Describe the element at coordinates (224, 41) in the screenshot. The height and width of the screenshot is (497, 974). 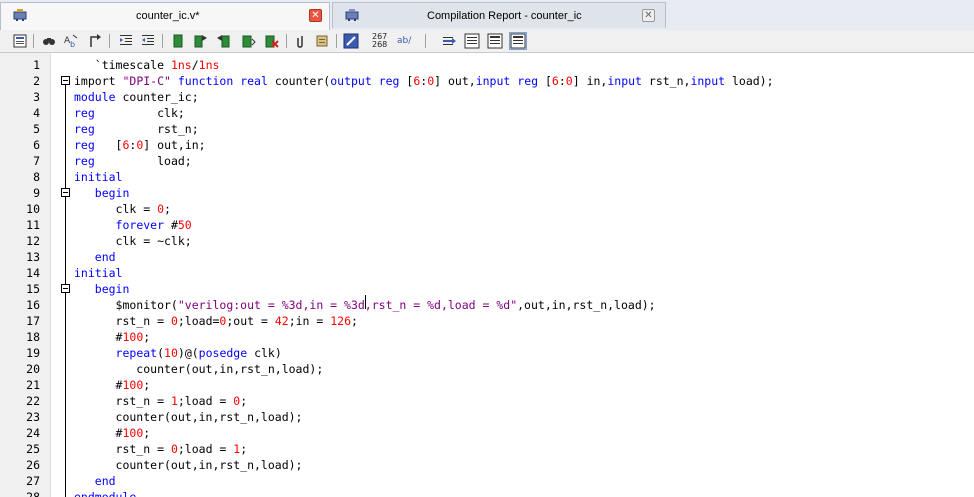
I see `previous-bookmark-icon` at that location.